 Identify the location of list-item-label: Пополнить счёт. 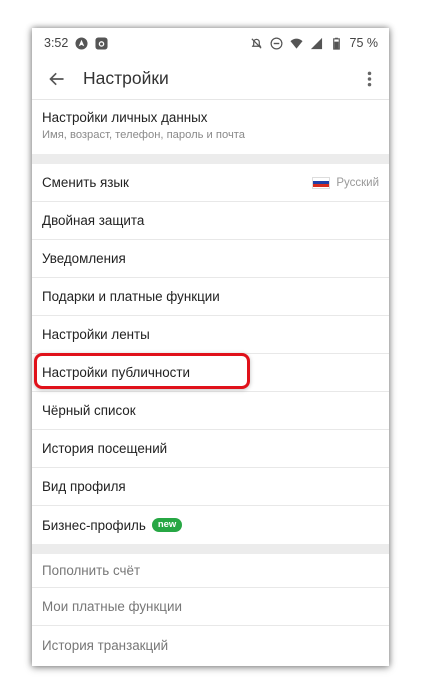
(91, 570).